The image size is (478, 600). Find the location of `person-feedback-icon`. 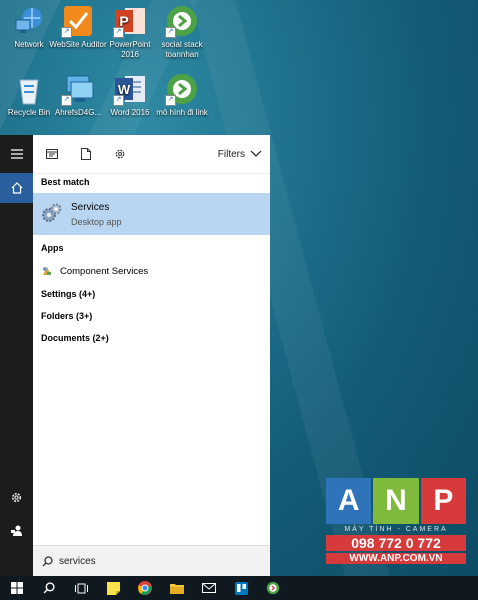

person-feedback-icon is located at coordinates (16, 530).